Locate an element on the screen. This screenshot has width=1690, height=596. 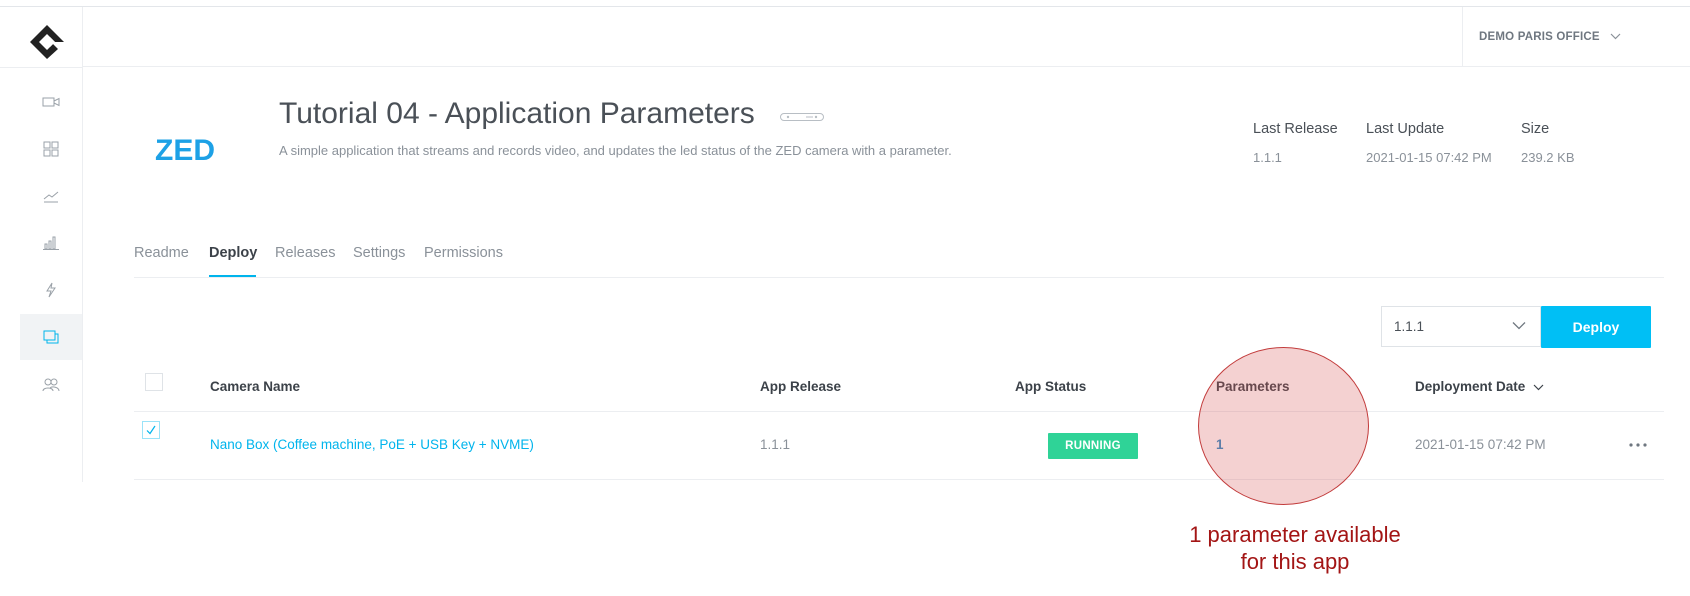
last-release-label: Last Release is located at coordinates (1295, 129).